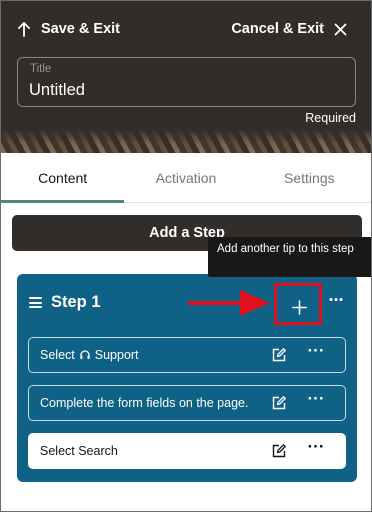  I want to click on add-tip-button, so click(299, 307).